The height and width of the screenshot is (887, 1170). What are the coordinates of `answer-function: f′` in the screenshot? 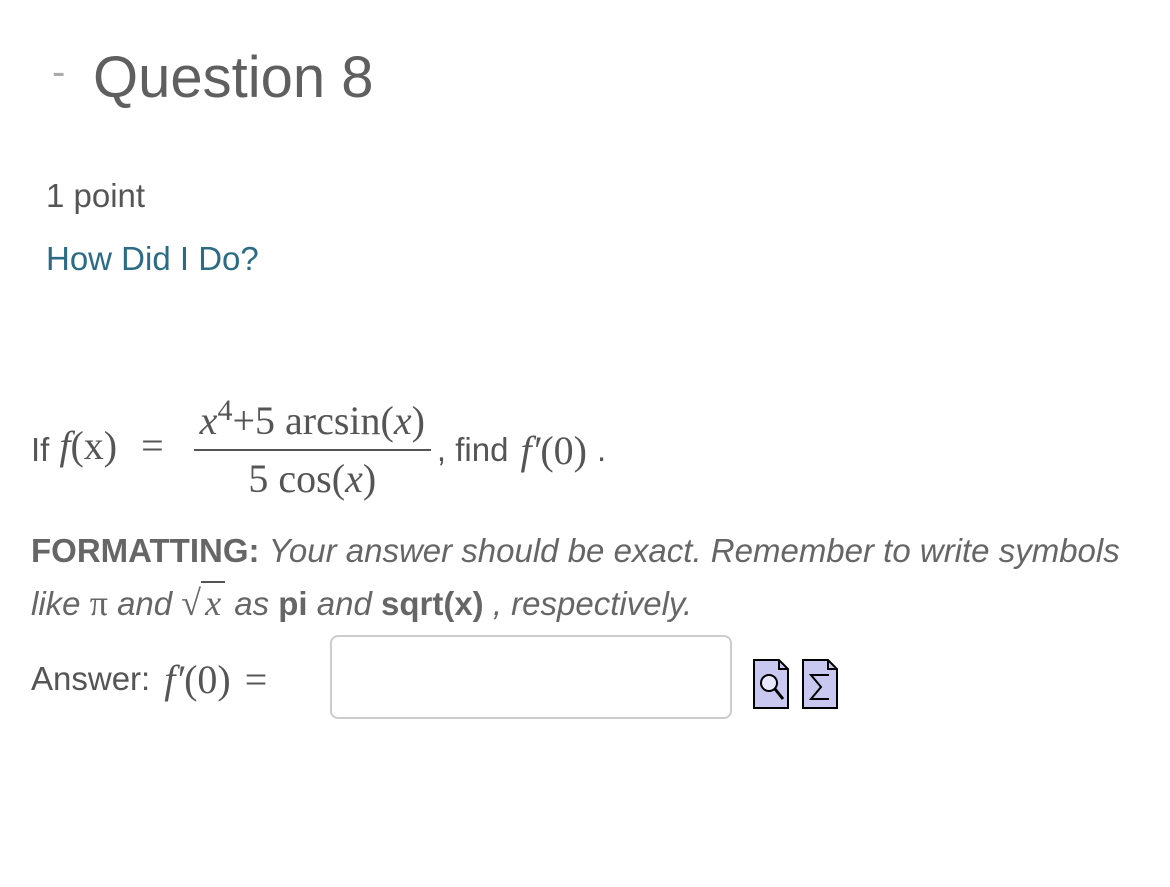 It's located at (174, 679).